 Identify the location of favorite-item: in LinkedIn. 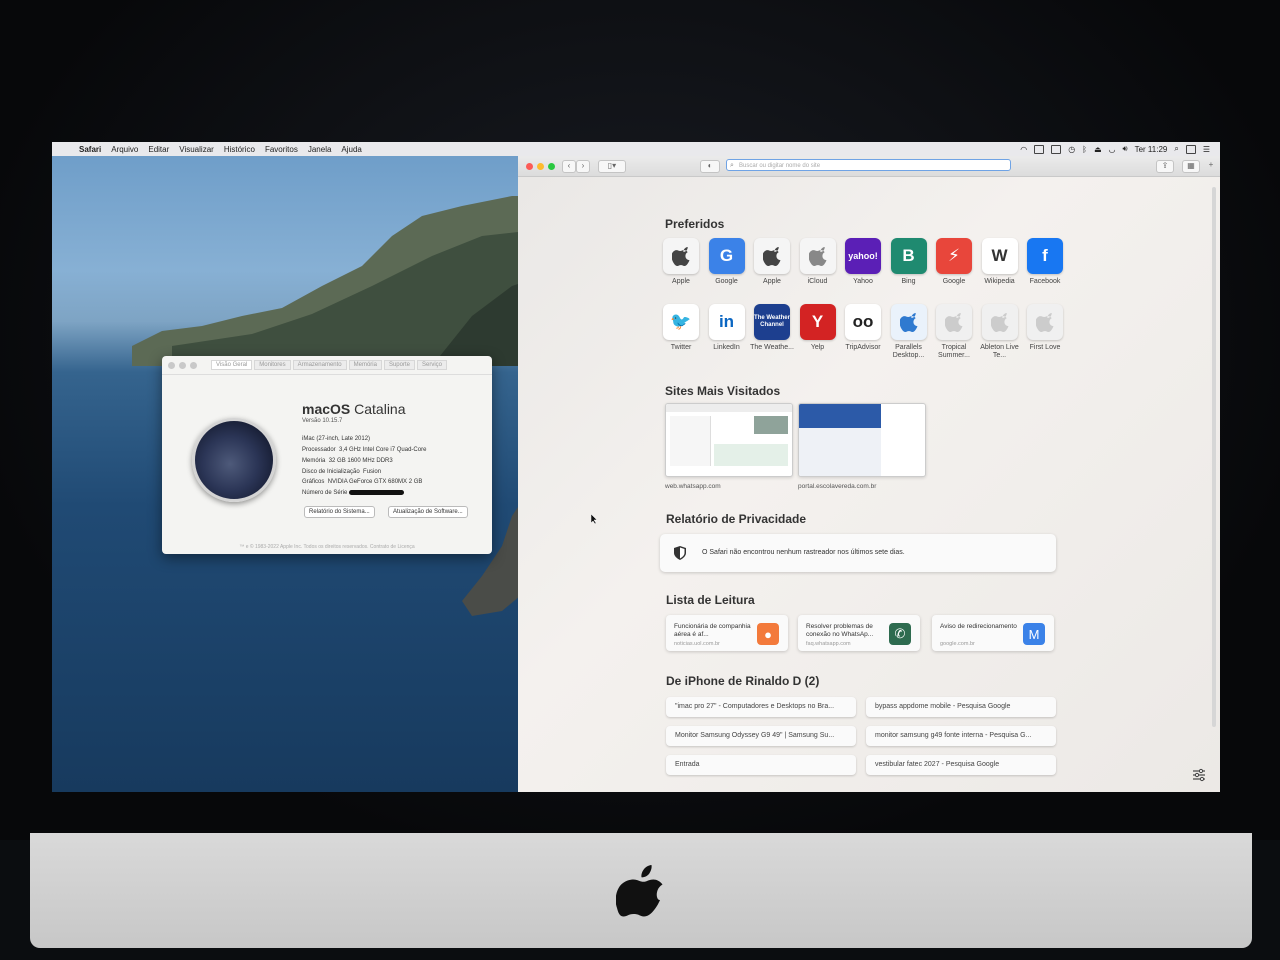
(727, 328).